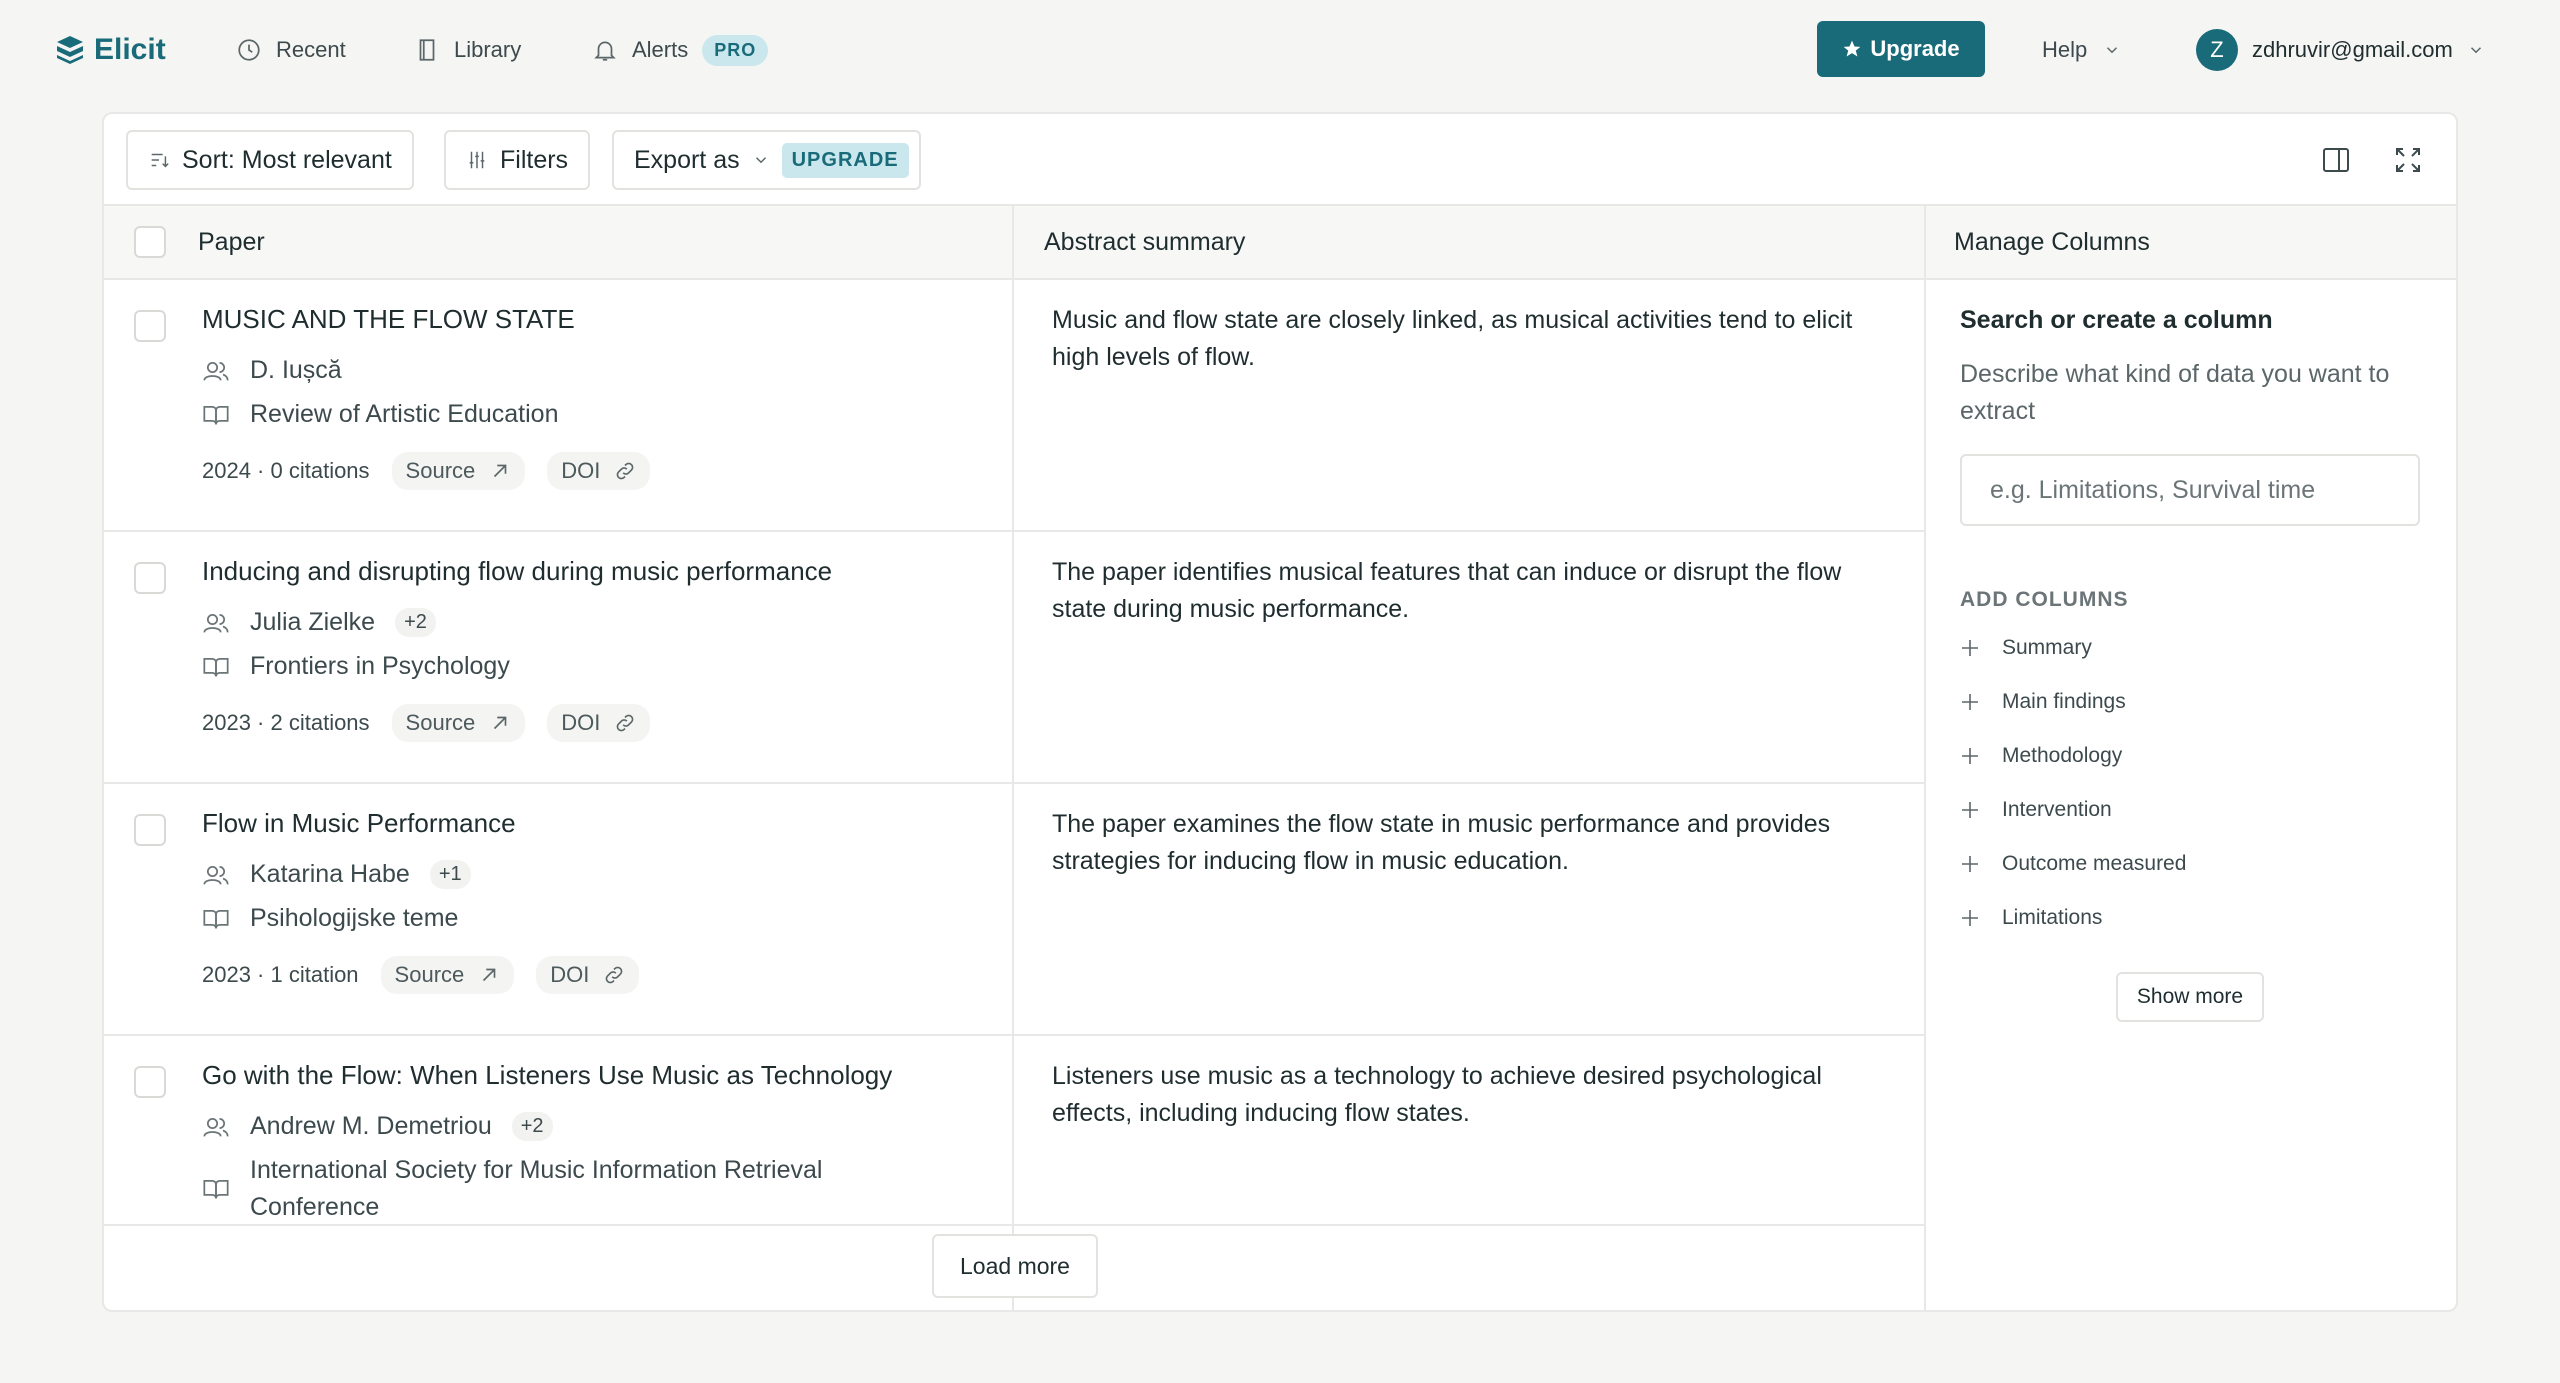  I want to click on add-column-outcome-measured: Outcome measured, so click(2073, 864).